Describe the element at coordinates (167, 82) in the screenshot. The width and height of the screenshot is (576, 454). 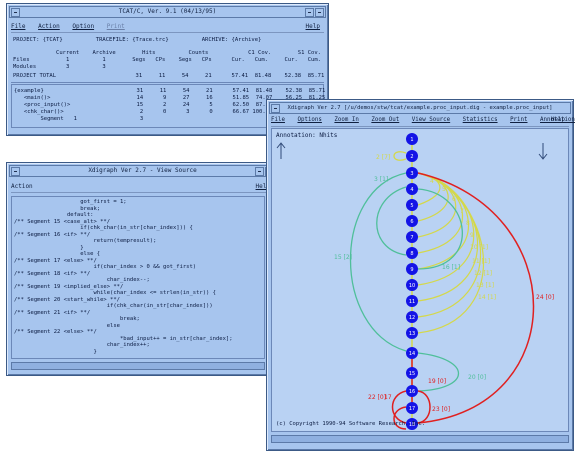
I see `divider` at that location.